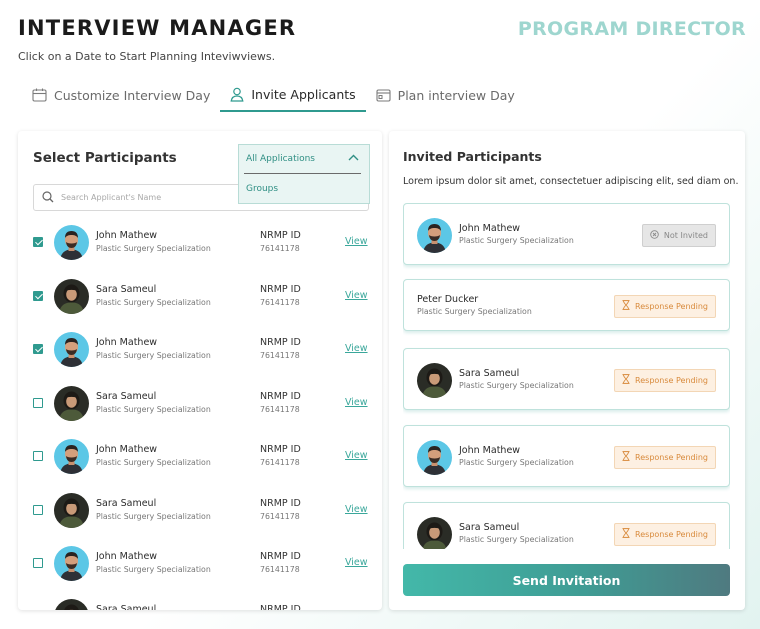  Describe the element at coordinates (151, 197) in the screenshot. I see `search-input` at that location.